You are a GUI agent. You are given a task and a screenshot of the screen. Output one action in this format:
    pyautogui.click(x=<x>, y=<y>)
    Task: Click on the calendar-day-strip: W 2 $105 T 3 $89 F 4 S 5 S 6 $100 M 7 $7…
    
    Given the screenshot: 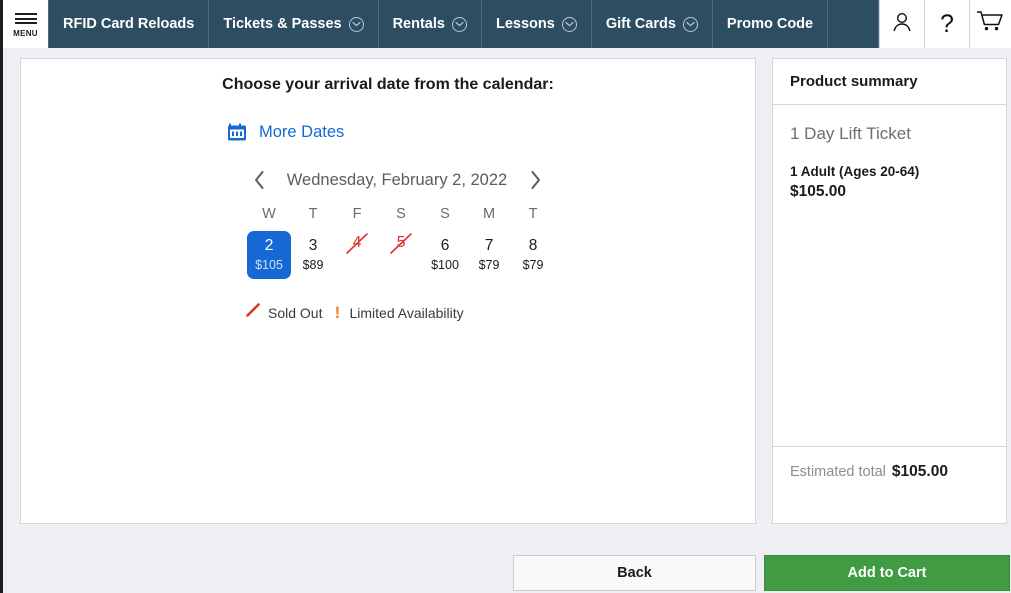 What is the action you would take?
    pyautogui.click(x=401, y=242)
    